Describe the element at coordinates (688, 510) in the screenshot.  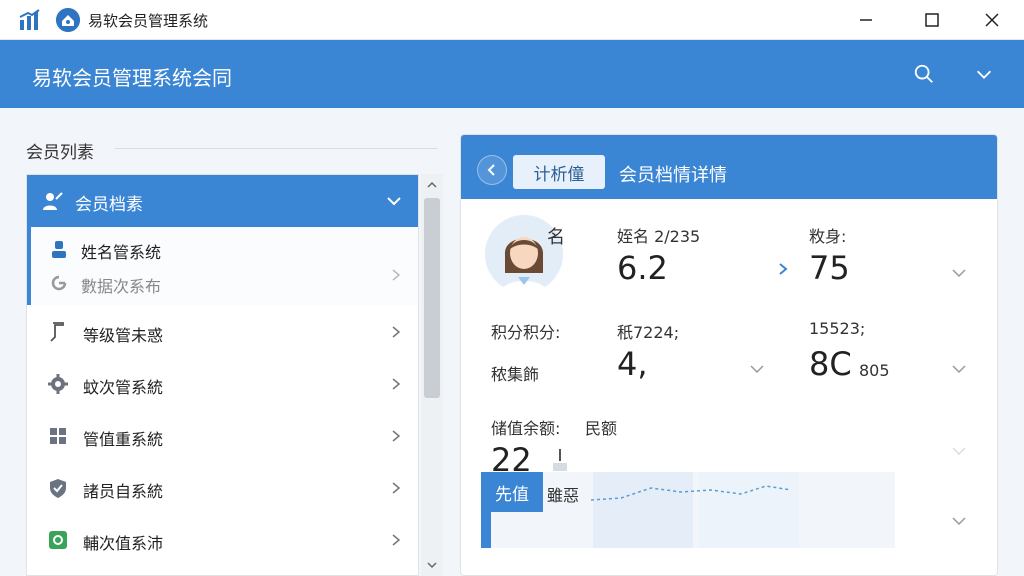
I see `balance-chart: 先值 雖惡` at that location.